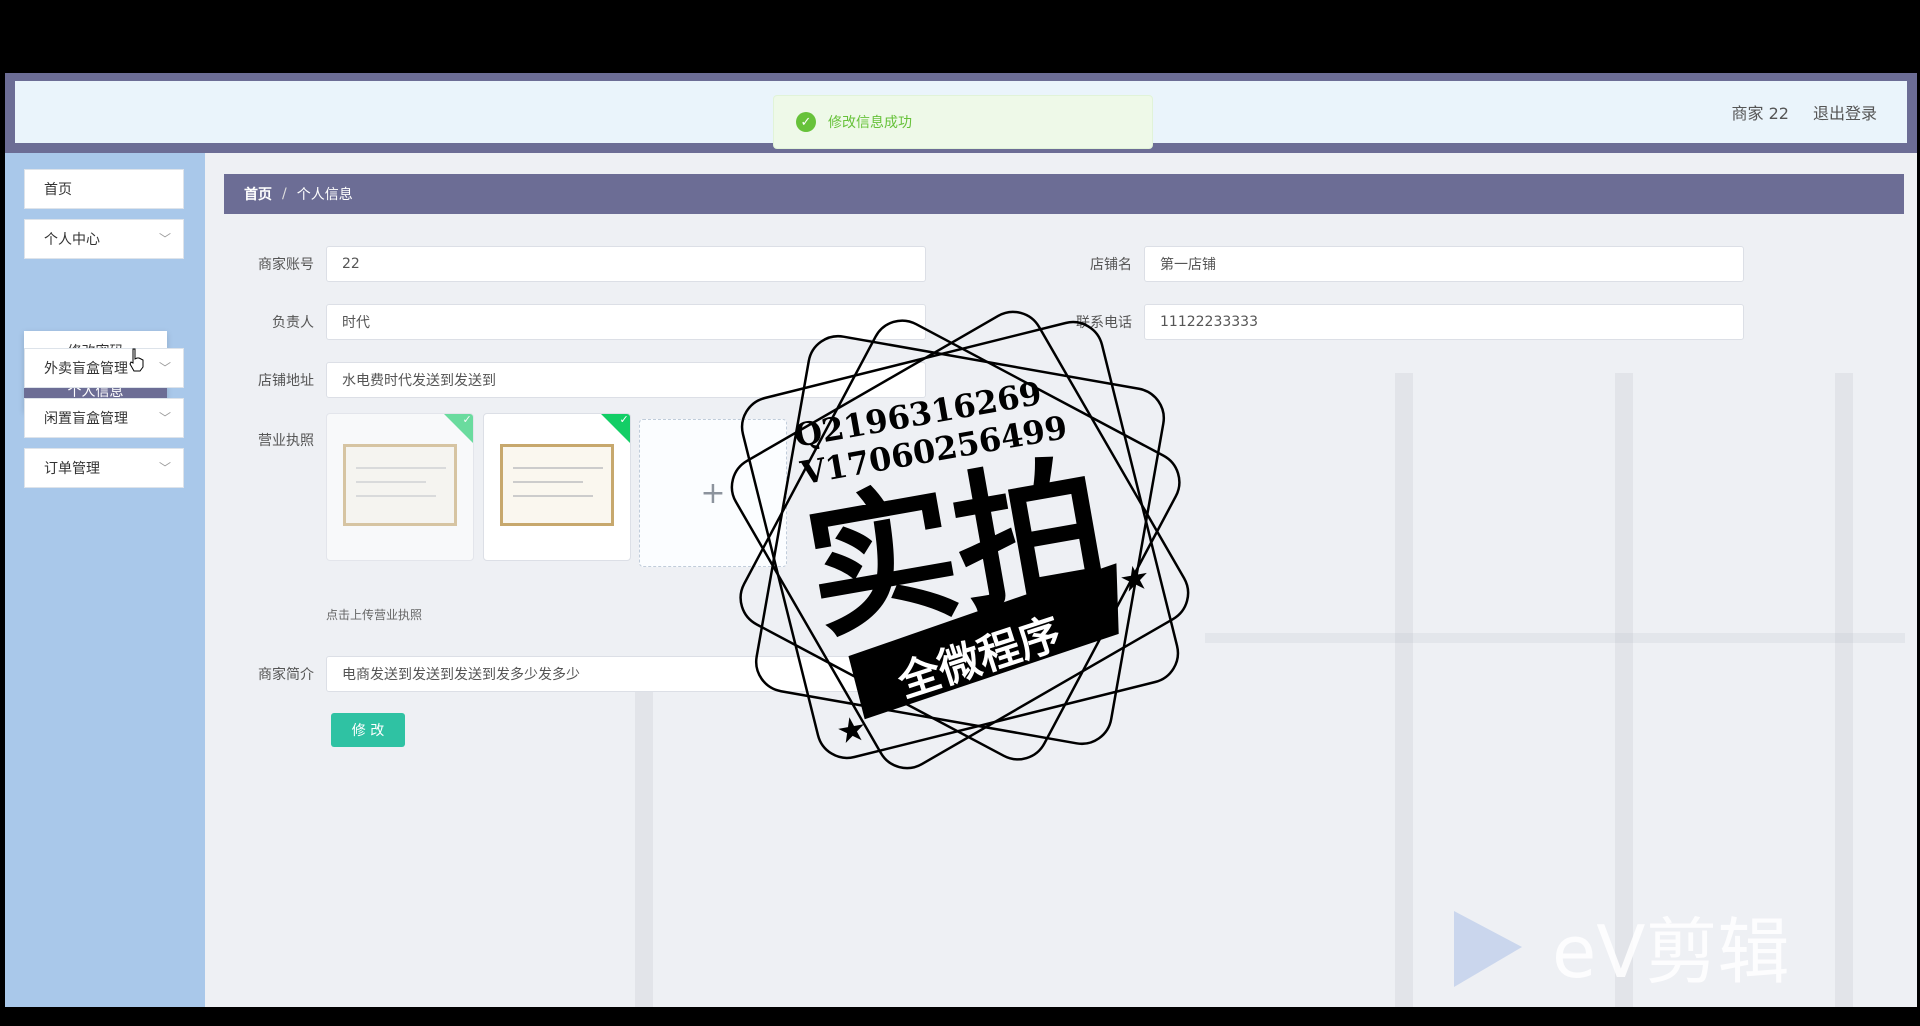 Image resolution: width=1920 pixels, height=1026 pixels. I want to click on user-area: 商家 22 退出登录, so click(1792, 112).